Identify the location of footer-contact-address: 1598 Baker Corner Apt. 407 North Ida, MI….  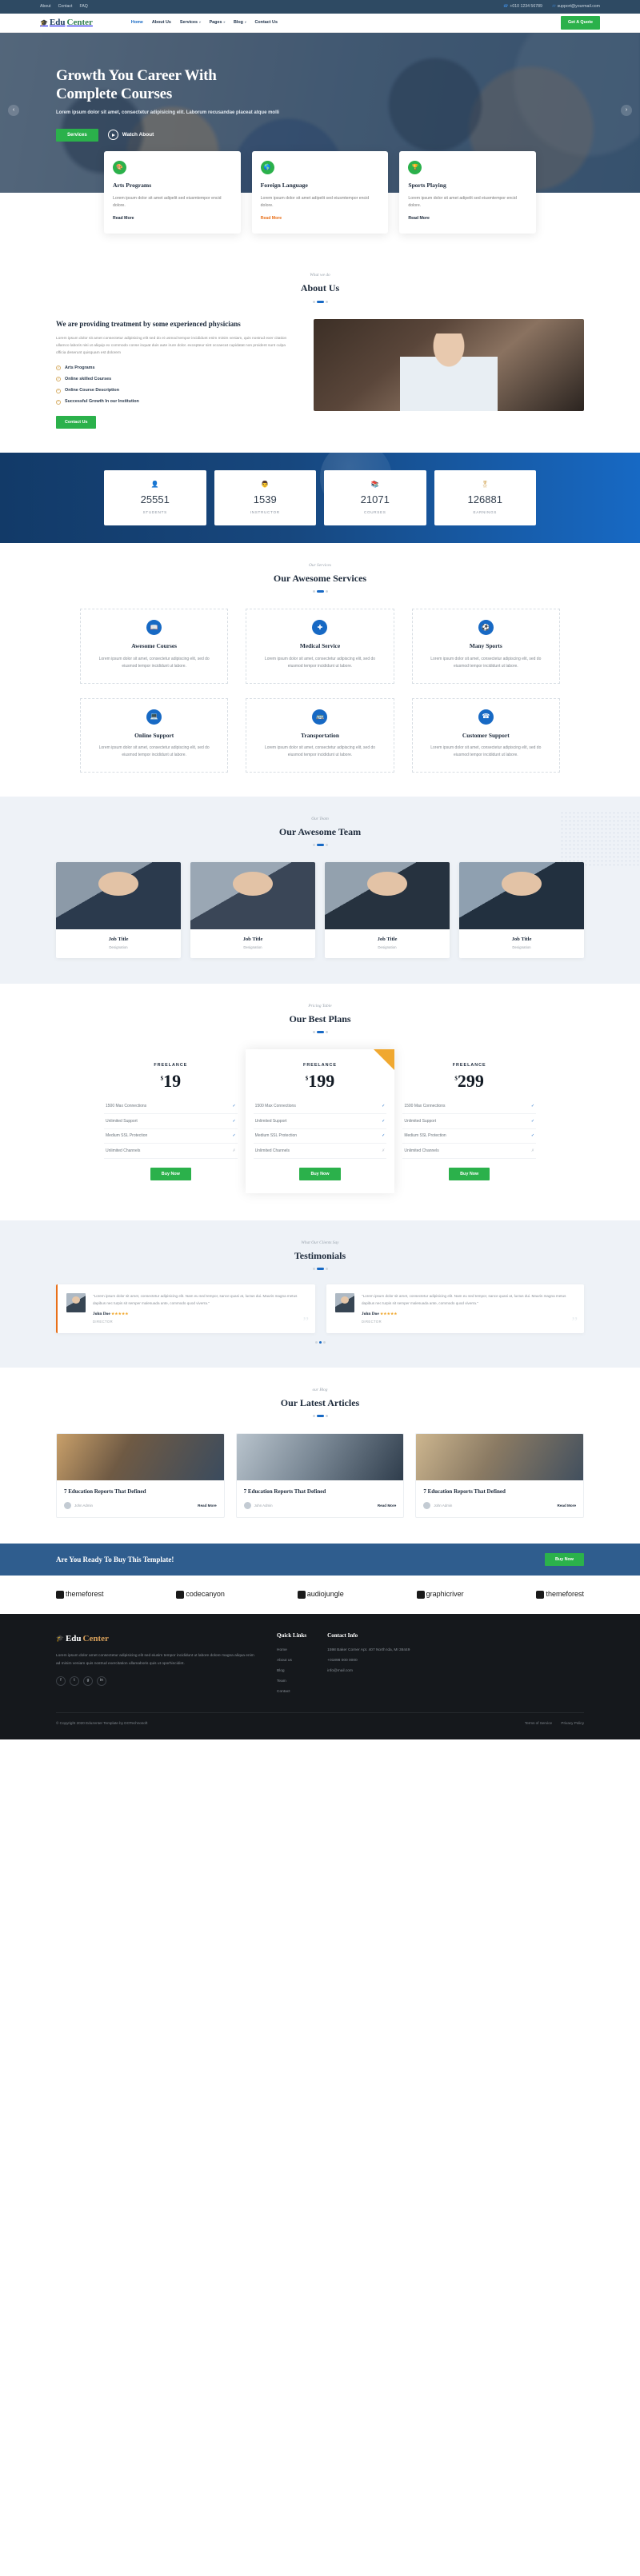
(368, 1649).